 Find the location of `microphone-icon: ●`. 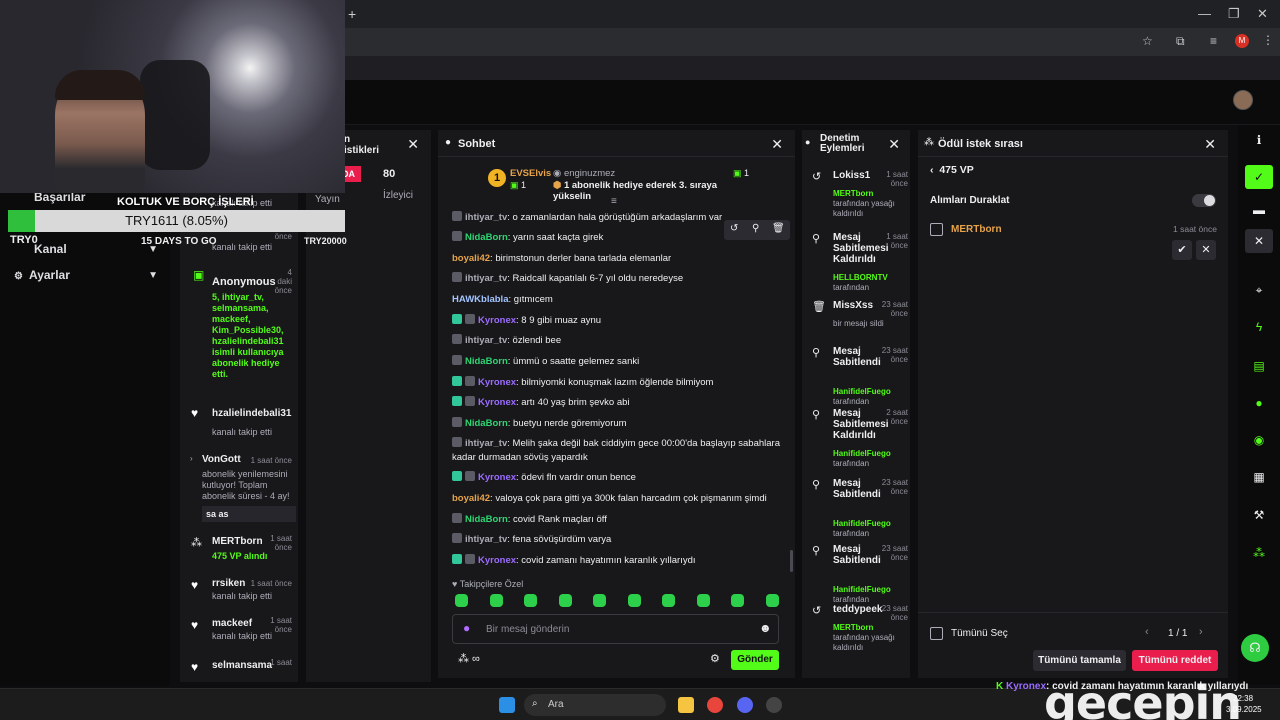

microphone-icon: ● is located at coordinates (466, 628).